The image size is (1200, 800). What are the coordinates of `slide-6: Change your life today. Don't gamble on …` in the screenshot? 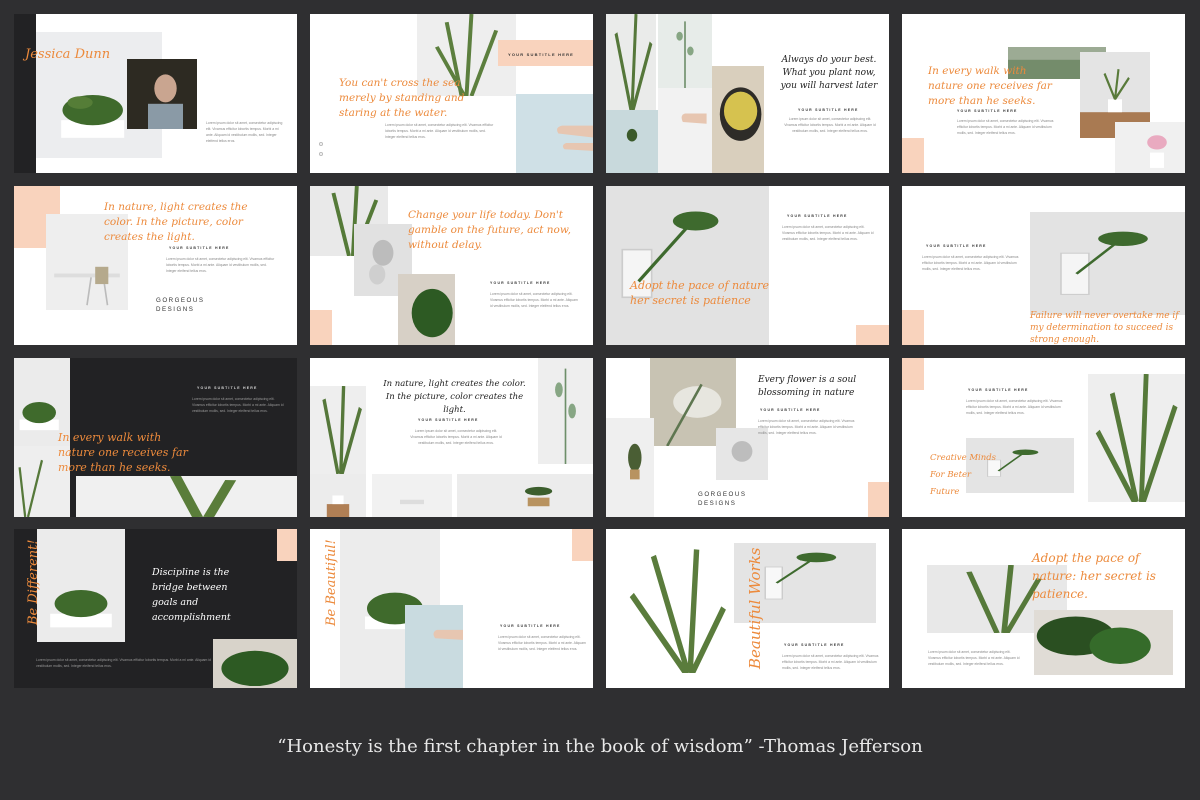 It's located at (451, 265).